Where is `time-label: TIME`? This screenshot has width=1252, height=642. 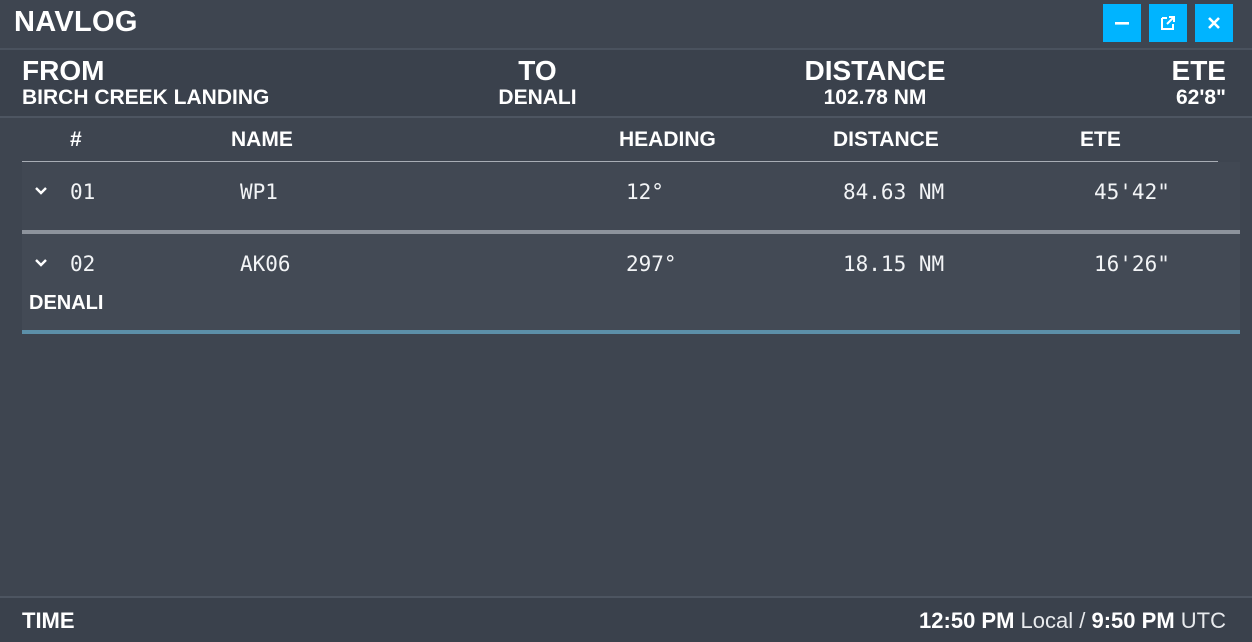 time-label: TIME is located at coordinates (48, 620).